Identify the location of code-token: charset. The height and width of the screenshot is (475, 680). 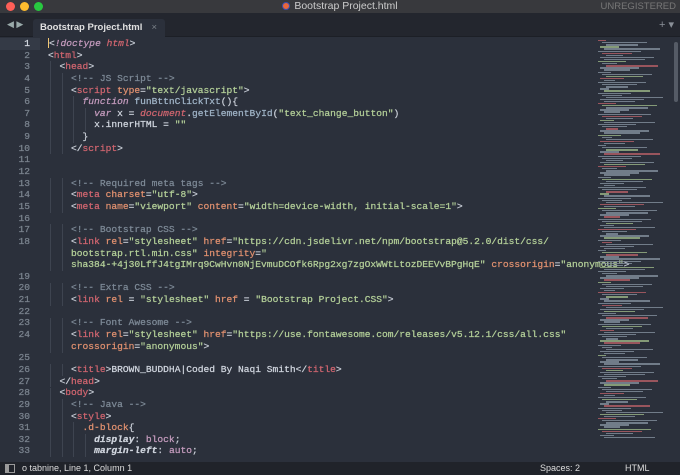
(125, 195).